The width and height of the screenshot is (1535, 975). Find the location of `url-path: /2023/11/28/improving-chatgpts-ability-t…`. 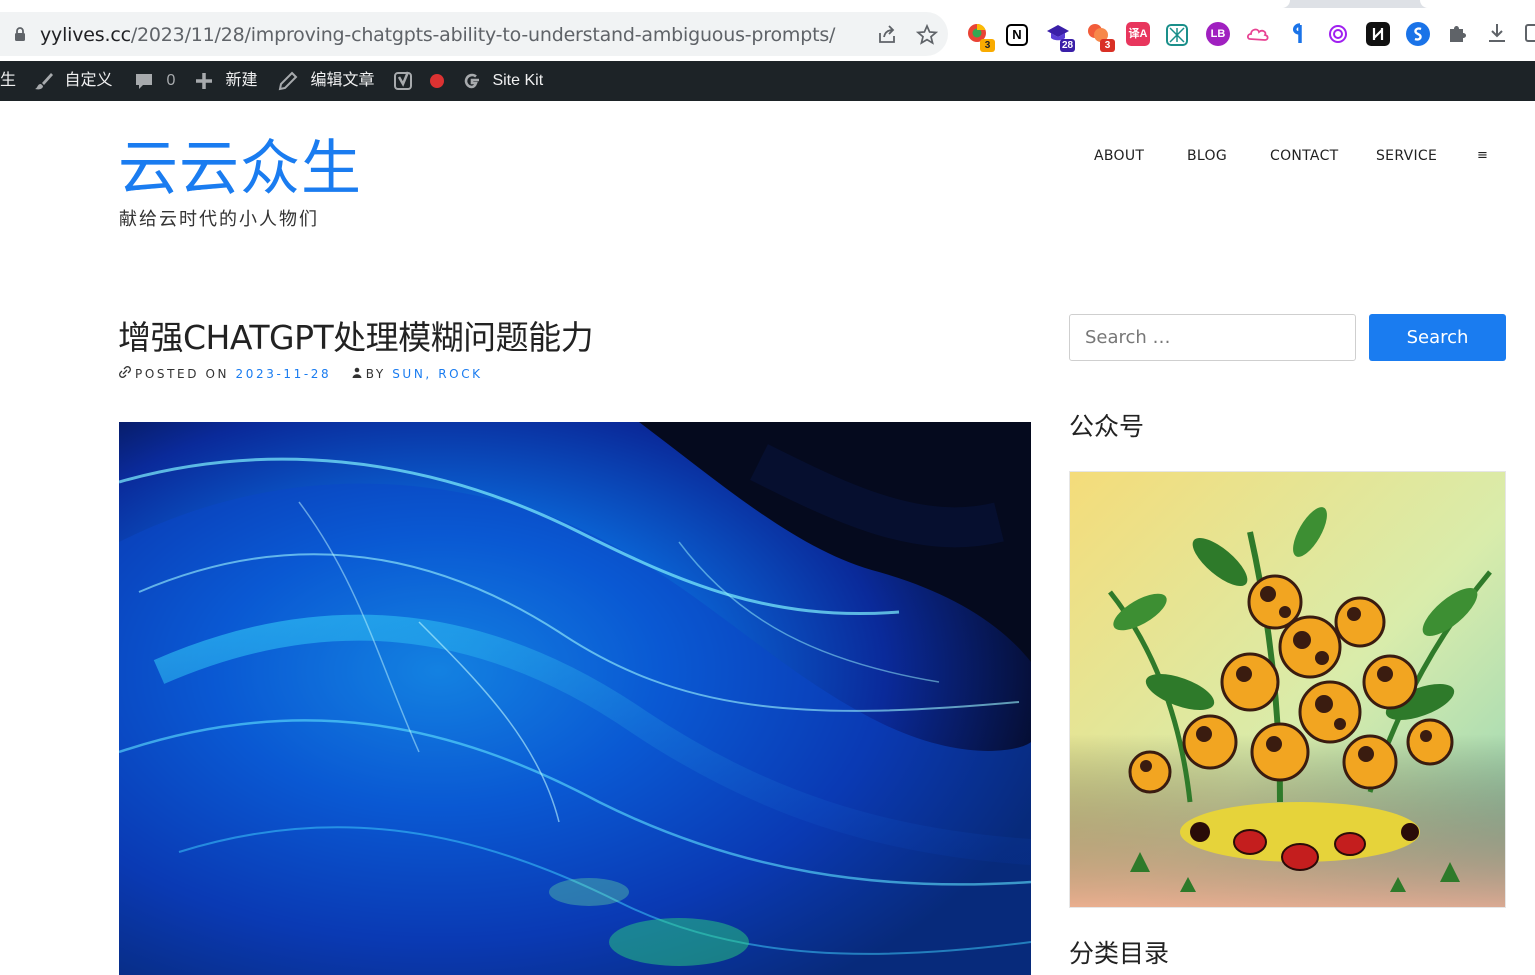

url-path: /2023/11/28/improving-chatgpts-ability-t… is located at coordinates (483, 35).